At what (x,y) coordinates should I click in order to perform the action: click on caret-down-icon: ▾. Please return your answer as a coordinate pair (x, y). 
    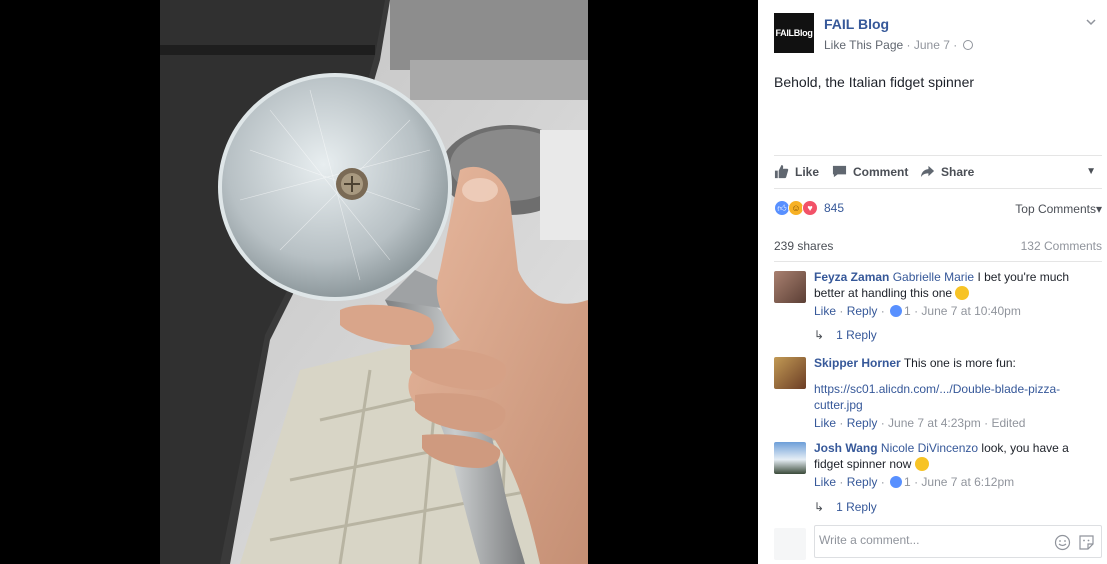
    Looking at the image, I should click on (1098, 209).